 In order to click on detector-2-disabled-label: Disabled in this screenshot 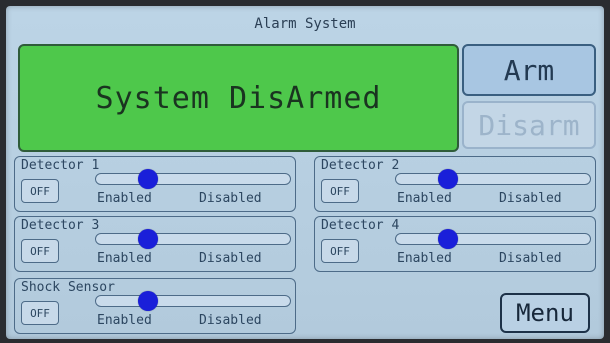, I will do `click(530, 198)`.